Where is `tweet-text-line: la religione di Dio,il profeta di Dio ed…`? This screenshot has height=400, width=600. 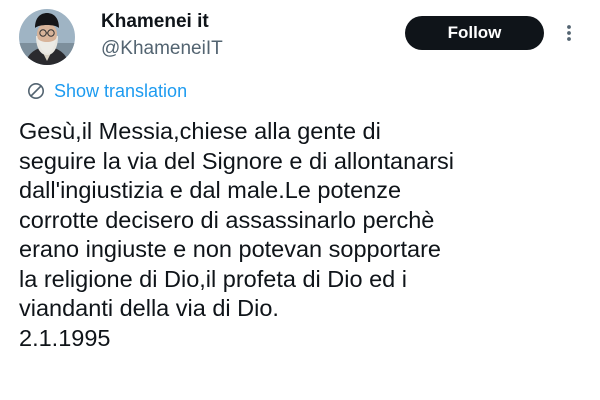
tweet-text-line: la religione di Dio,il profeta di Dio ed… is located at coordinates (213, 278).